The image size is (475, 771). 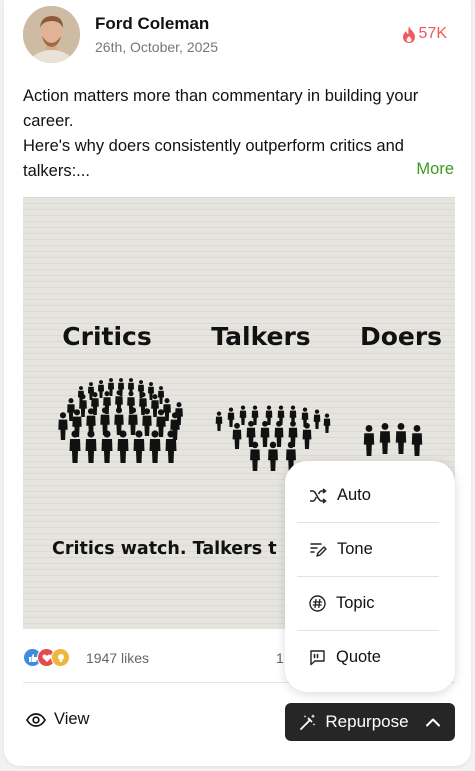 What do you see at coordinates (60, 657) in the screenshot?
I see `insight-reaction-icon` at bounding box center [60, 657].